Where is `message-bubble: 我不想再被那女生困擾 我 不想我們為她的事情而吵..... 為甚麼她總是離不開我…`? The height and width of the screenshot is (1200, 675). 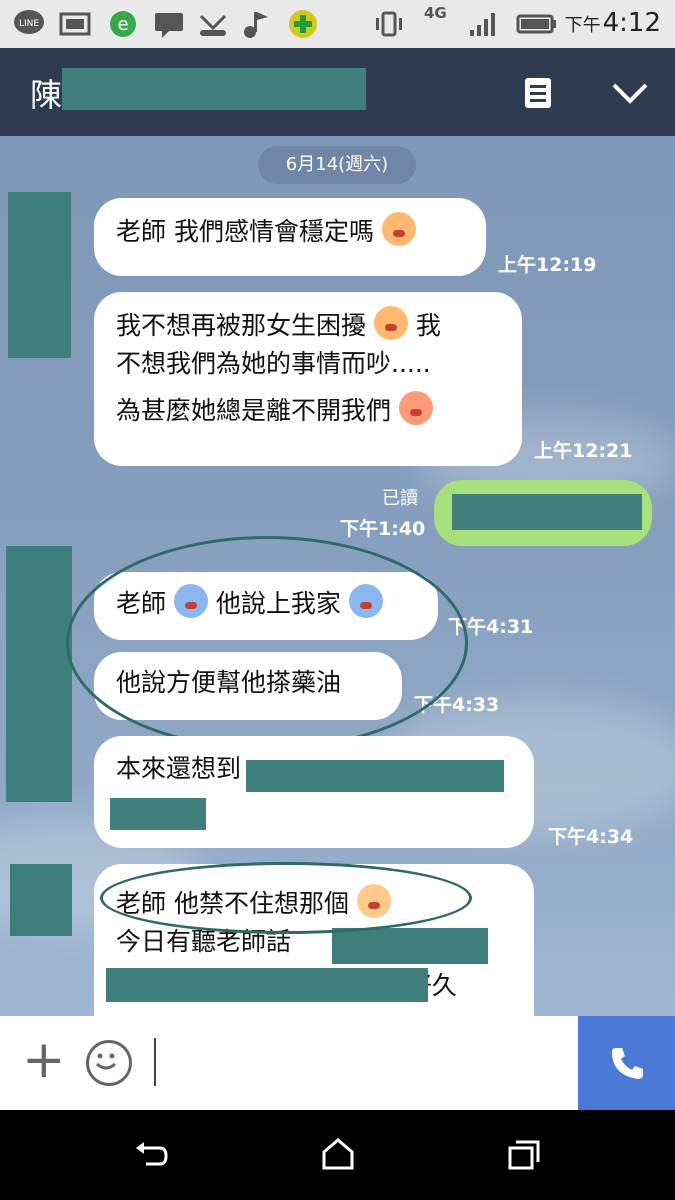 message-bubble: 我不想再被那女生困擾 我 不想我們為她的事情而吵..... 為甚麼她總是離不開我… is located at coordinates (308, 379).